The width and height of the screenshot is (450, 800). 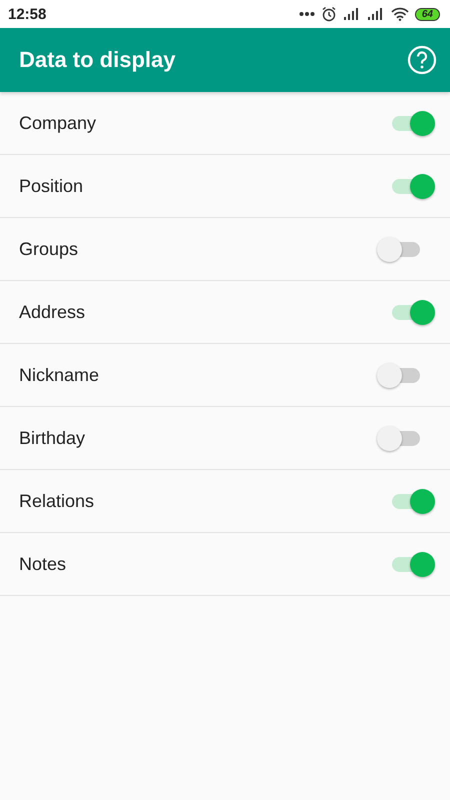 I want to click on battery-indicator: 64, so click(x=427, y=14).